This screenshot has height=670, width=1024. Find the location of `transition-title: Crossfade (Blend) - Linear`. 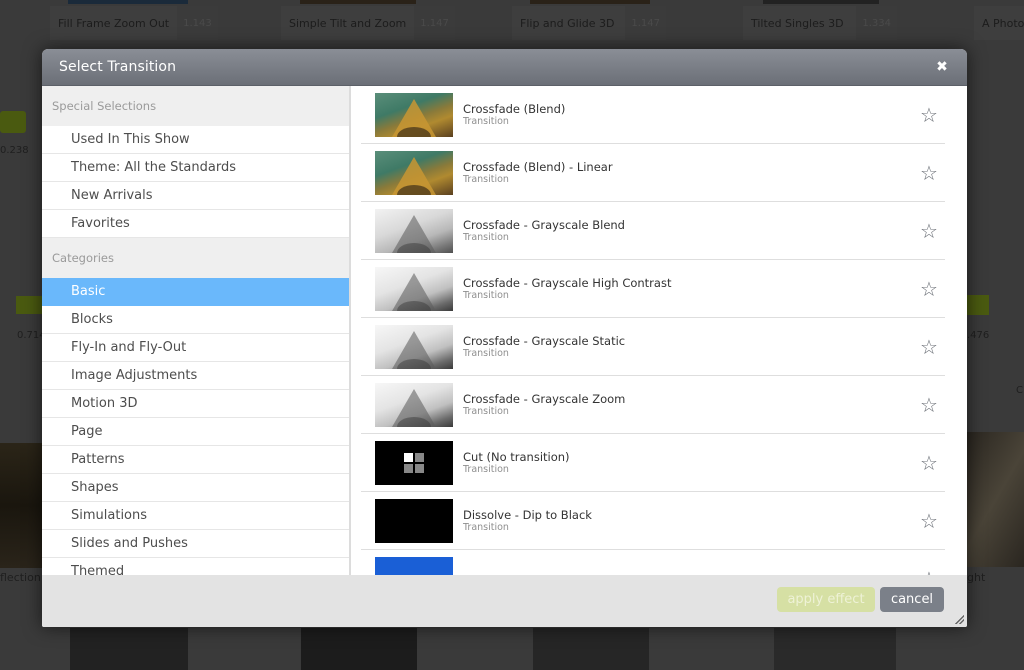

transition-title: Crossfade (Blend) - Linear is located at coordinates (538, 166).